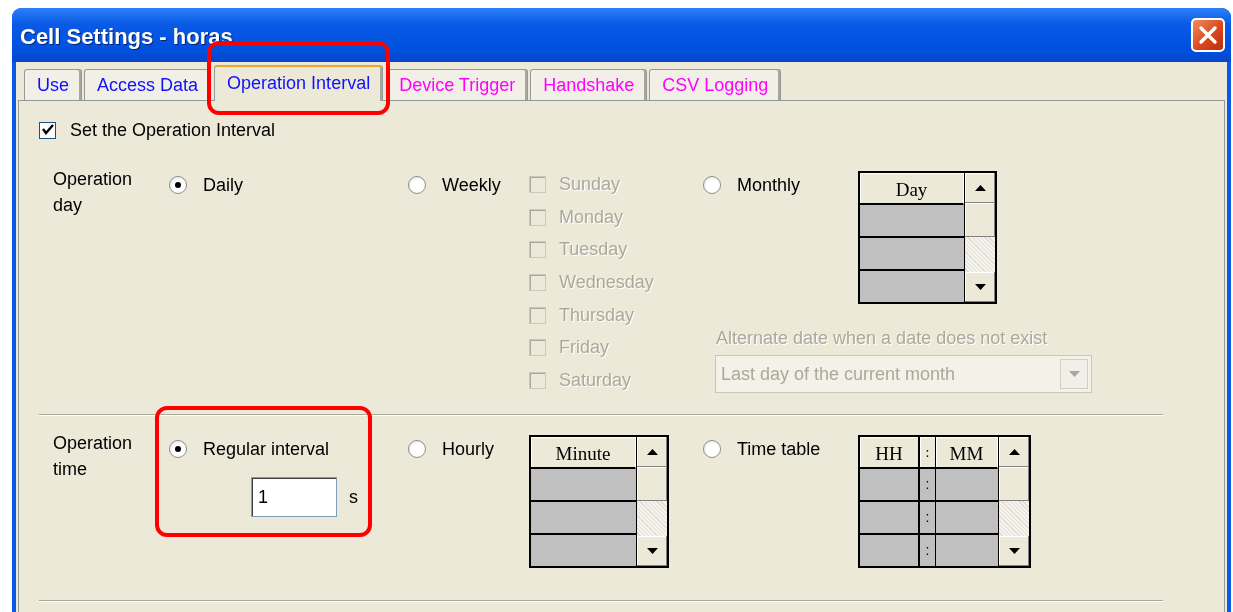 The image size is (1233, 612). I want to click on option-label: Time table, so click(779, 449).